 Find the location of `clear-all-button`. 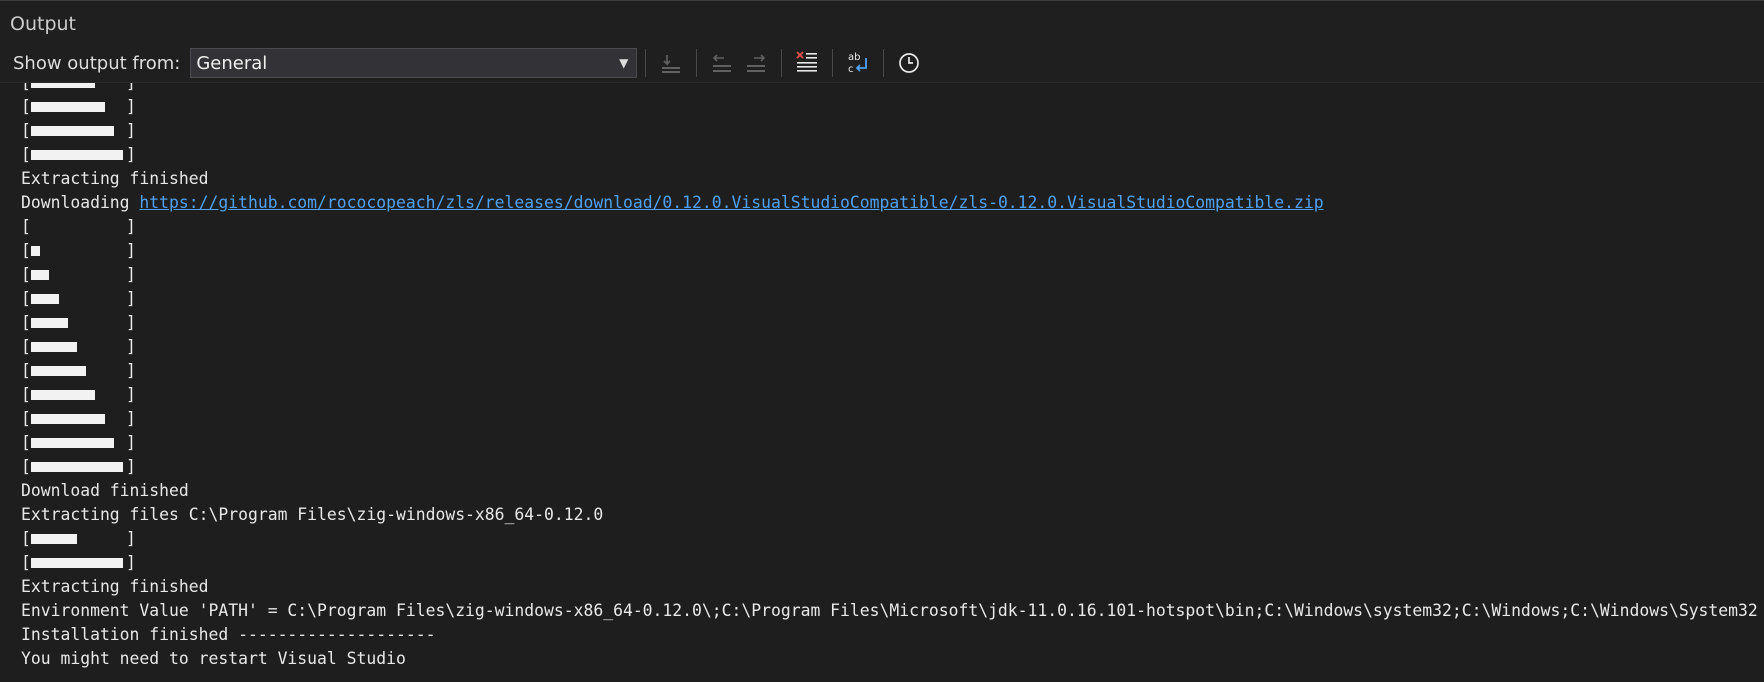

clear-all-button is located at coordinates (807, 63).